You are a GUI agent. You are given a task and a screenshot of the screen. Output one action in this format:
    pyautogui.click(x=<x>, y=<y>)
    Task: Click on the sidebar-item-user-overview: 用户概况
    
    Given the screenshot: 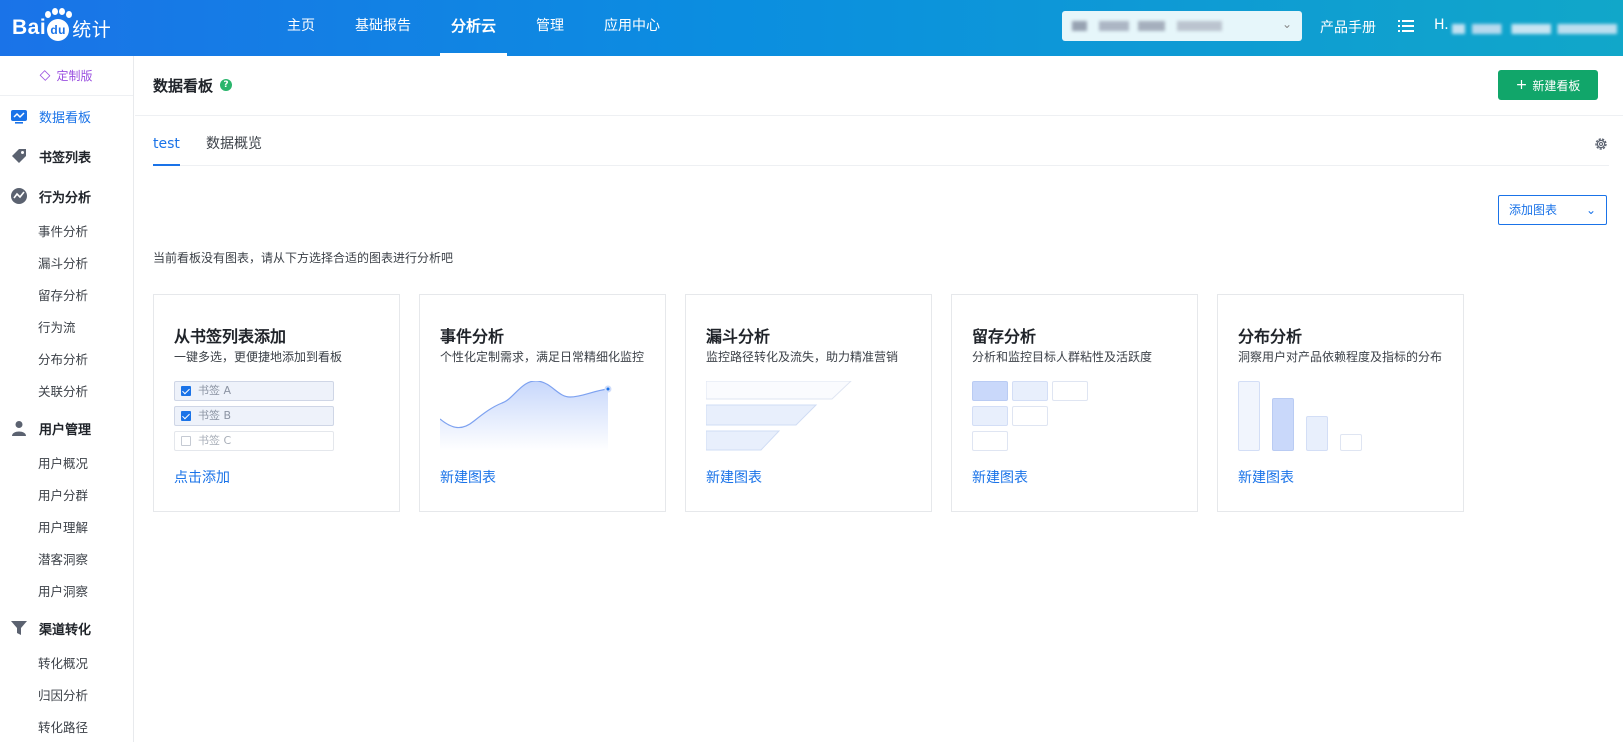 What is the action you would take?
    pyautogui.click(x=66, y=464)
    